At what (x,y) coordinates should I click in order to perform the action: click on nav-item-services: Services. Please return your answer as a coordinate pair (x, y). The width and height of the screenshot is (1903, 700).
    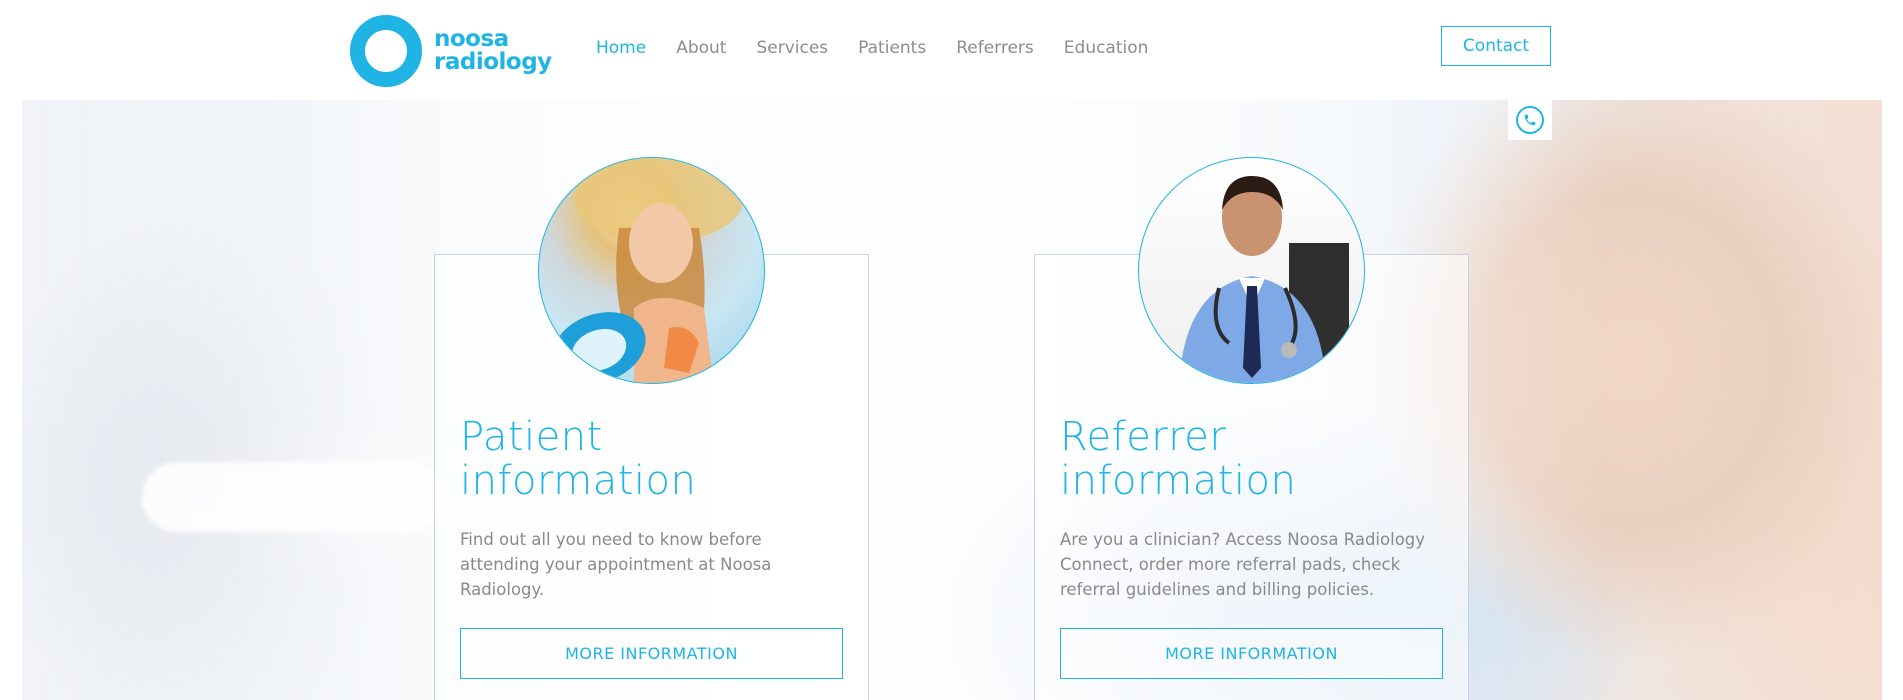
    Looking at the image, I should click on (792, 48).